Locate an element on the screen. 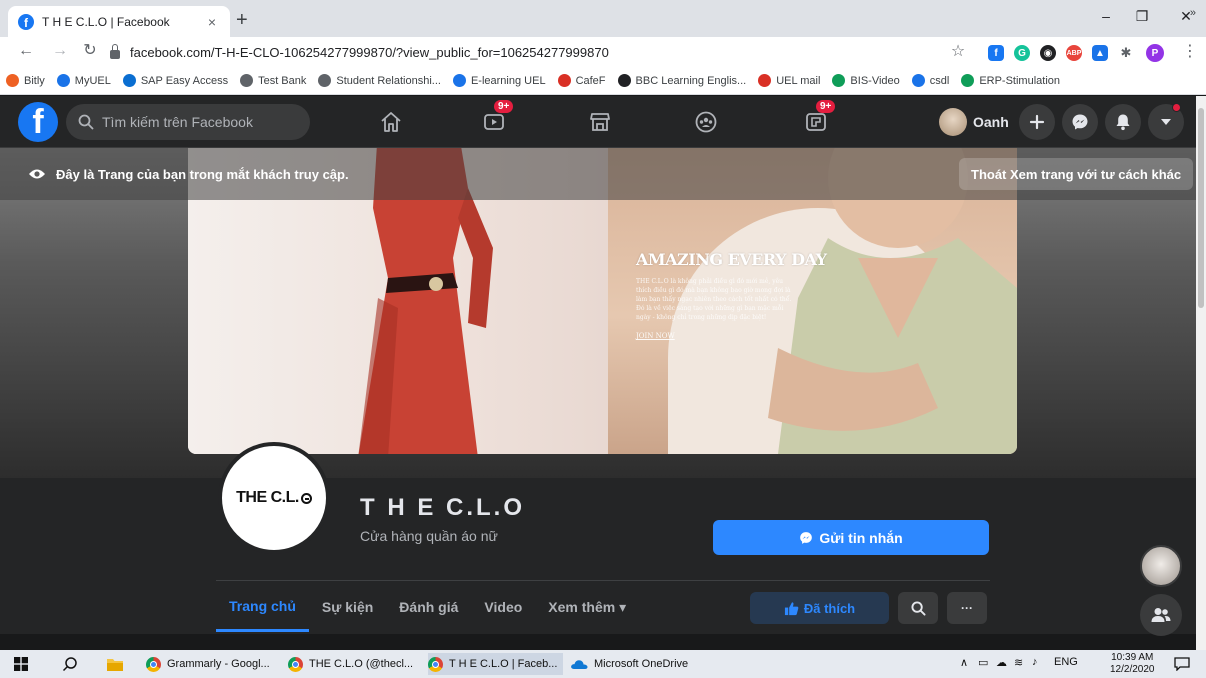 The image size is (1206, 678). lock-icon is located at coordinates (115, 51).